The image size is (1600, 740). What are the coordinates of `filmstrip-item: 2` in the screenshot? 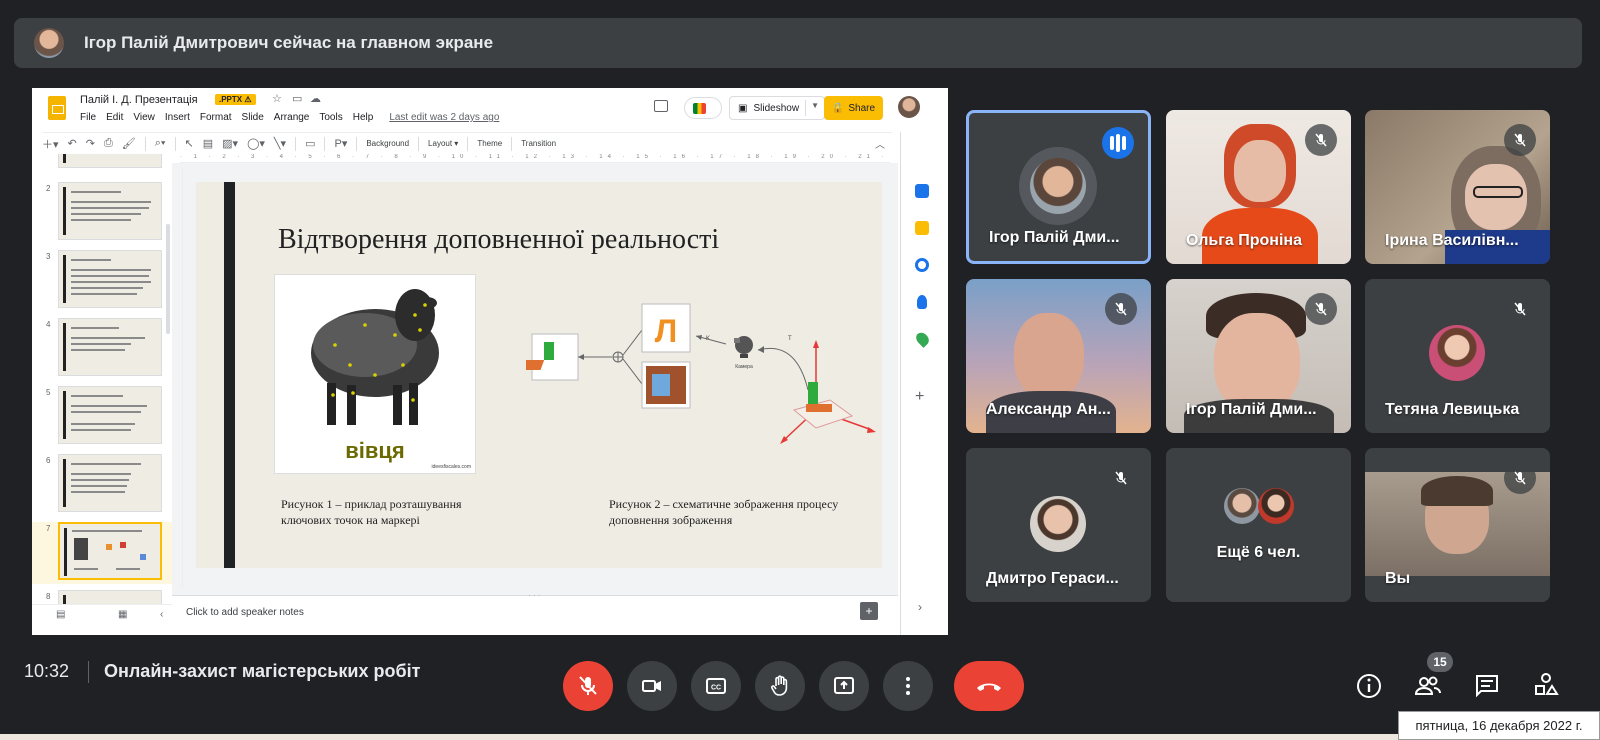 It's located at (102, 213).